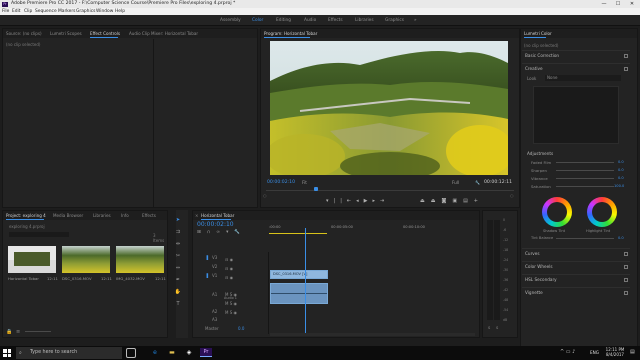 The height and width of the screenshot is (360, 640). Describe the element at coordinates (178, 292) in the screenshot. I see `hand-tool-icon: ✋` at that location.